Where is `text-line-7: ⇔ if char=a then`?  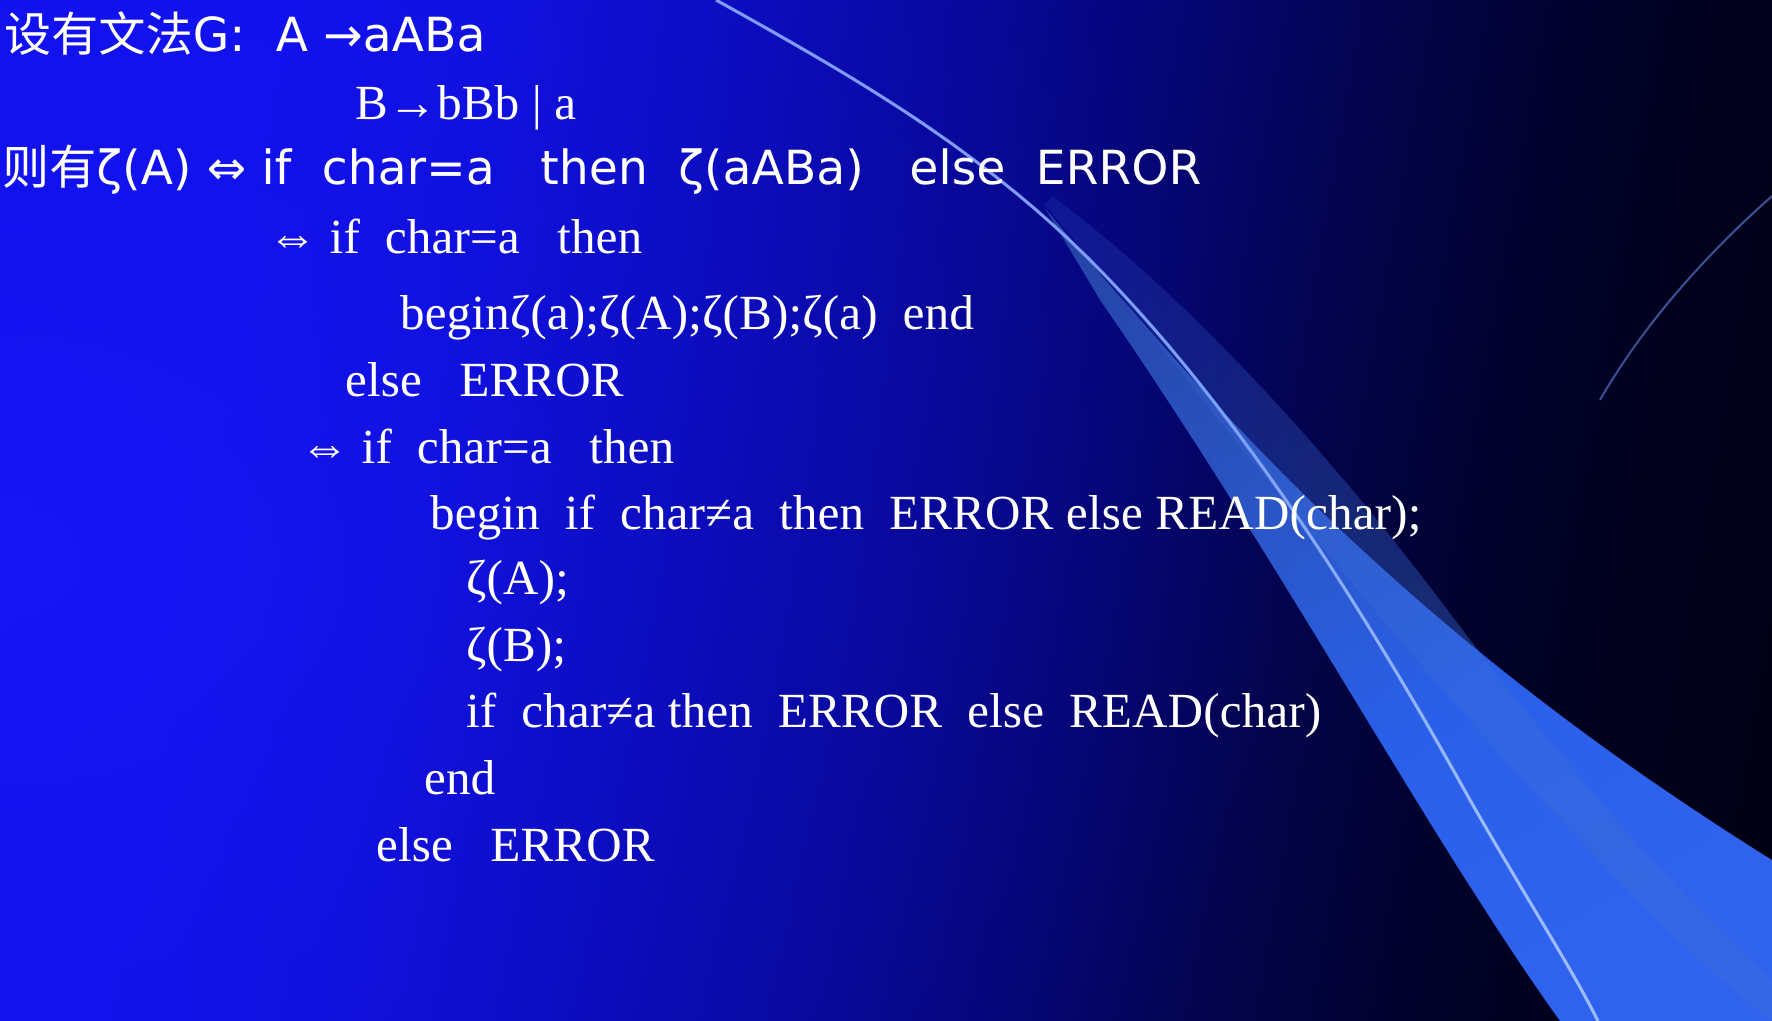
text-line-7: ⇔ if char=a then is located at coordinates (487, 446).